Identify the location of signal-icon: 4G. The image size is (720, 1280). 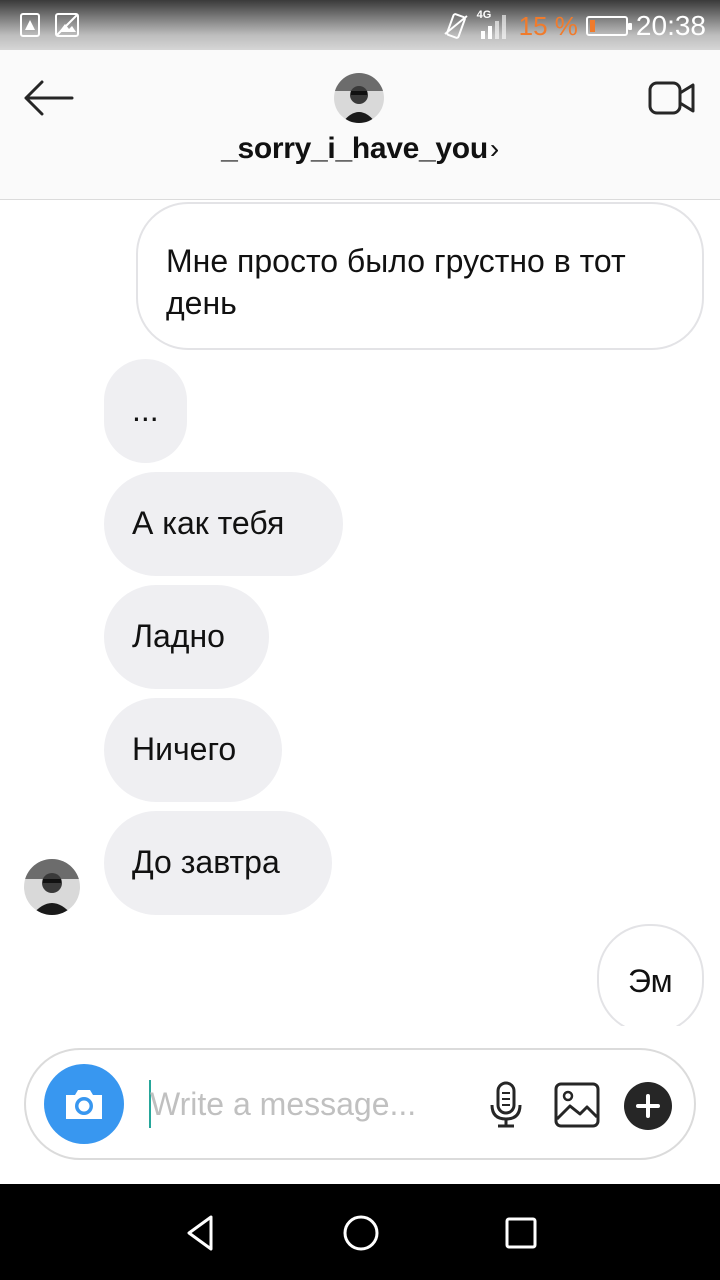
(494, 25).